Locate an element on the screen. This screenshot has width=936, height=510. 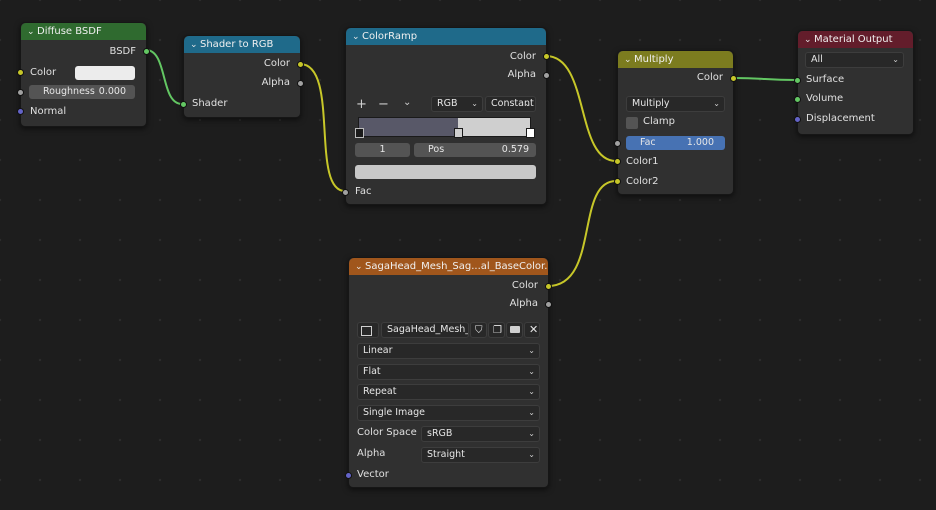
alpha-mode-label: Alpha is located at coordinates (371, 453).